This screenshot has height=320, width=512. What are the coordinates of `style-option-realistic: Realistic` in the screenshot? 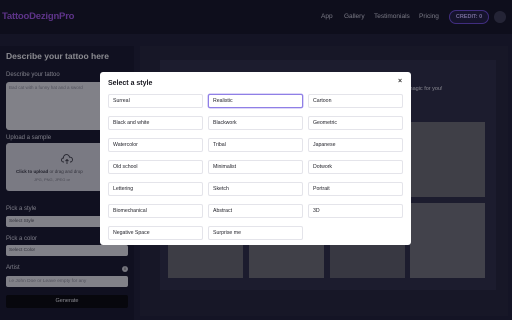 It's located at (255, 101).